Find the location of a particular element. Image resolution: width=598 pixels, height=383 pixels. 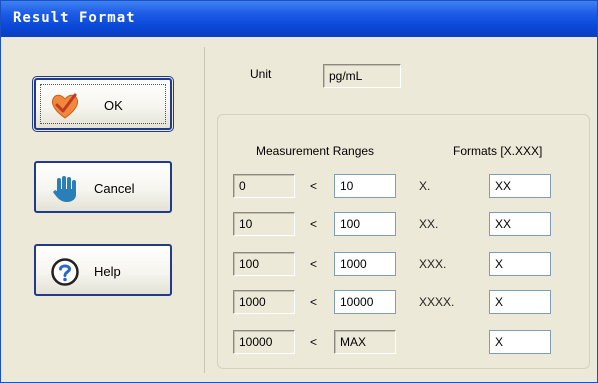

cancel-button: Cancel is located at coordinates (103, 187).